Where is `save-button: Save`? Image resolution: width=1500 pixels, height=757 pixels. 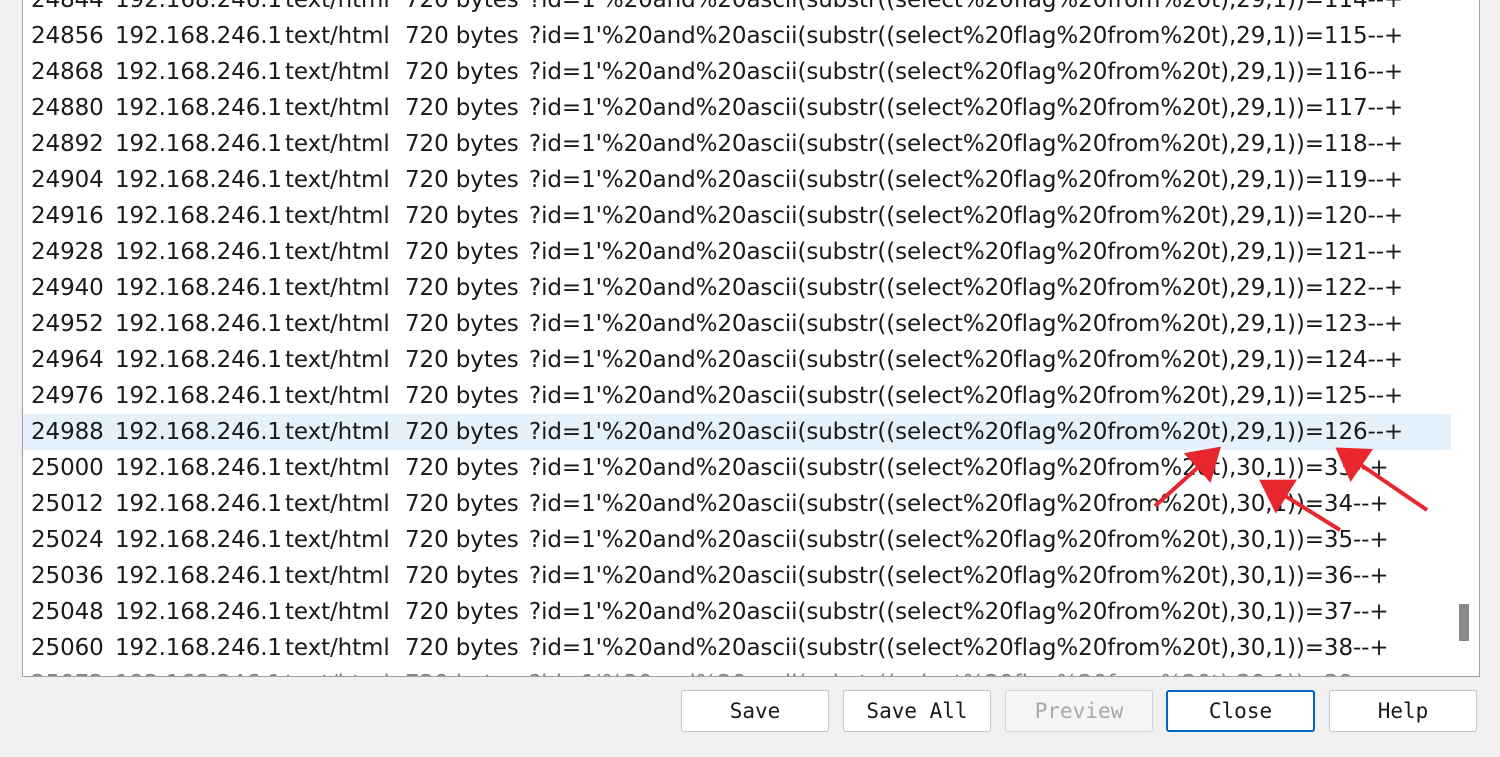
save-button: Save is located at coordinates (755, 711).